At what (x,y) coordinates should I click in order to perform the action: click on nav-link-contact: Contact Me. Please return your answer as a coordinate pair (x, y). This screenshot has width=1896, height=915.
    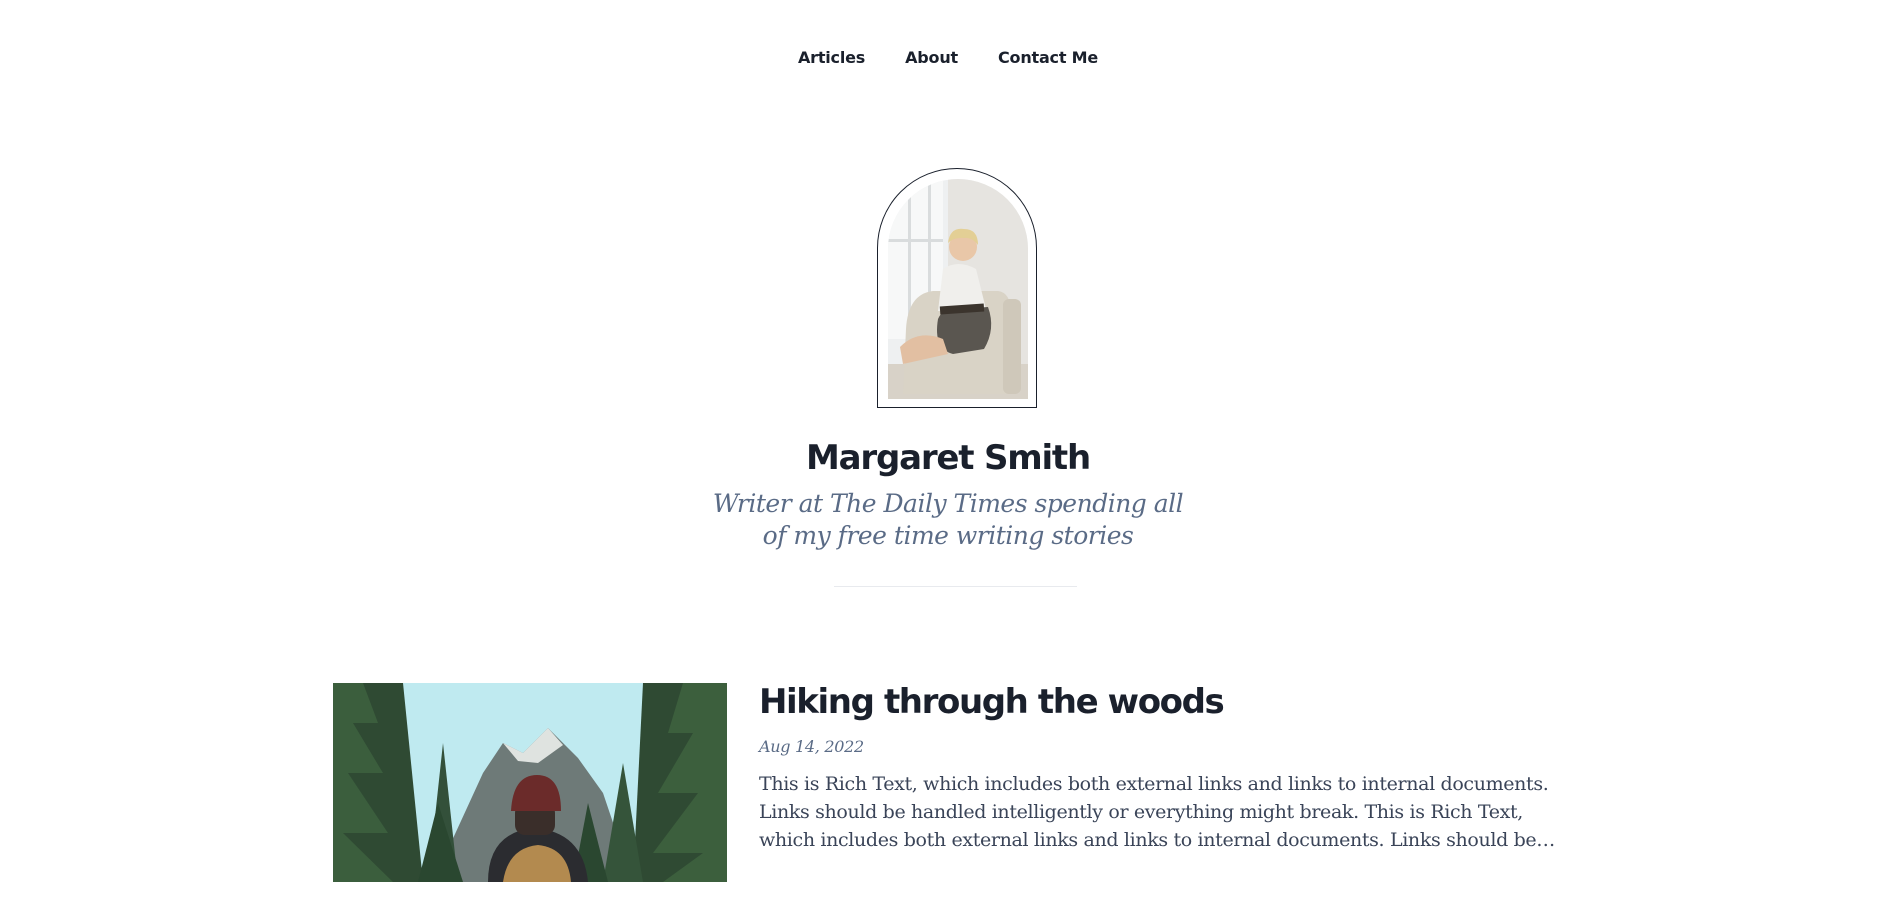
    Looking at the image, I should click on (1048, 57).